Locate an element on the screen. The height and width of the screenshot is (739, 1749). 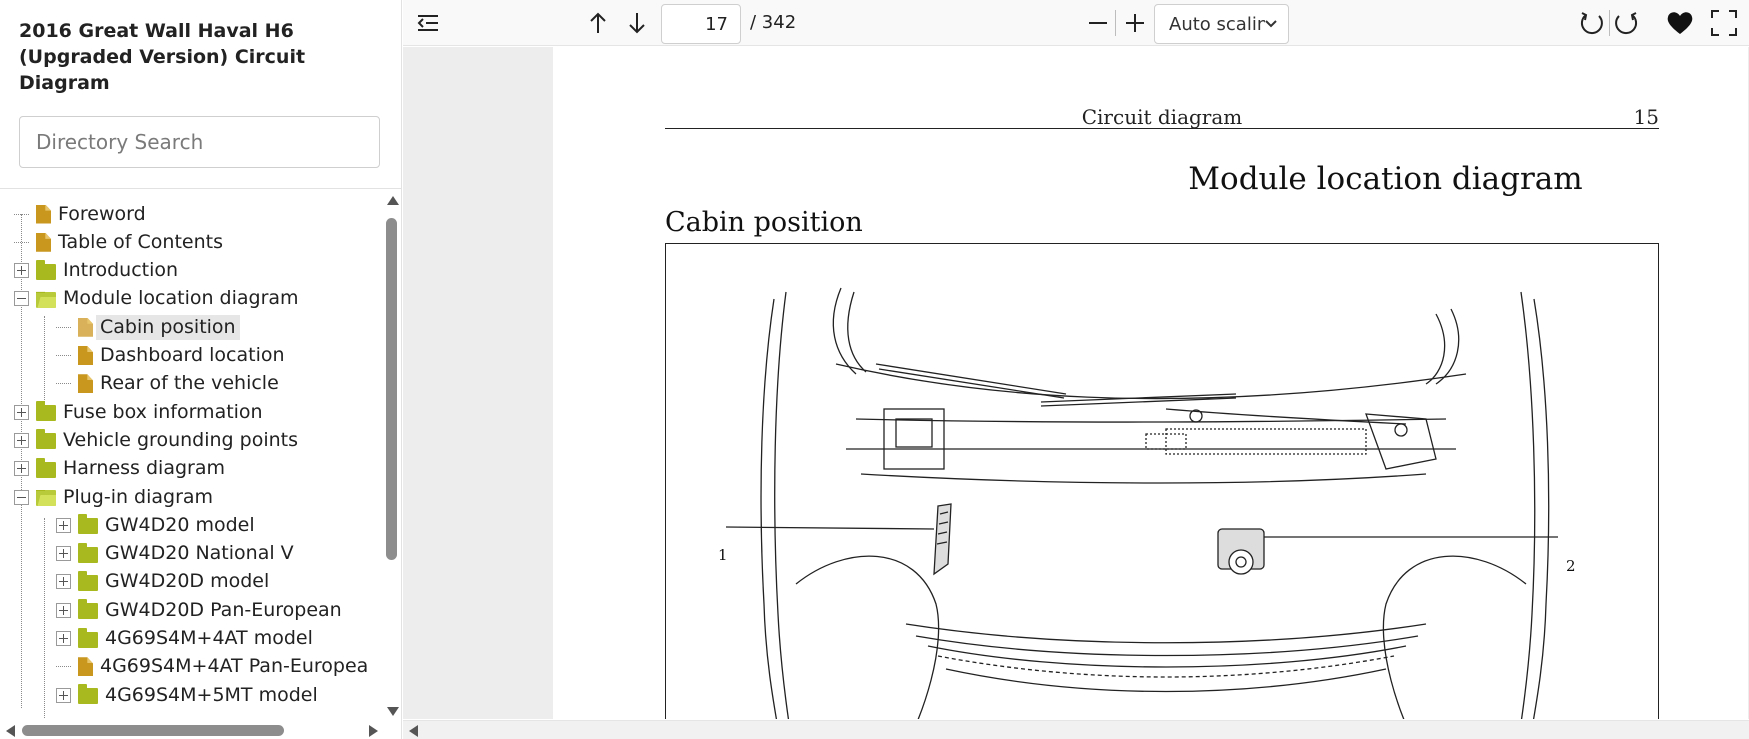
zoom-in-button is located at coordinates (1135, 23).